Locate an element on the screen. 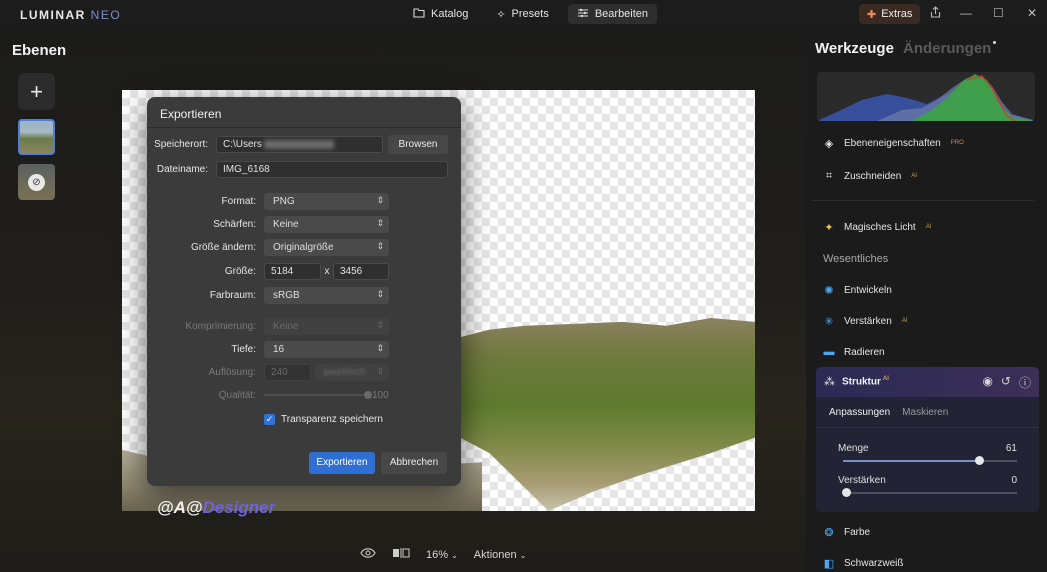 The width and height of the screenshot is (1047, 572). verstaerken-value: 0 is located at coordinates (1014, 480).